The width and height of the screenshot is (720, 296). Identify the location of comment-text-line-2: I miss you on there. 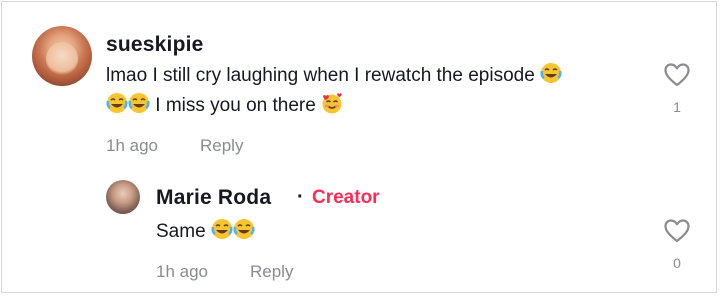
(235, 105).